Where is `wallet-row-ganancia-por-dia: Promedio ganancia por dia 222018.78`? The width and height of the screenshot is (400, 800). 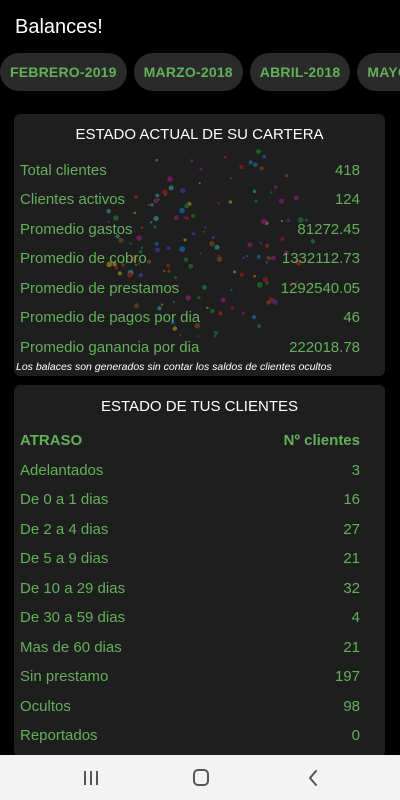
wallet-row-ganancia-por-dia: Promedio ganancia por dia 222018.78 is located at coordinates (190, 347).